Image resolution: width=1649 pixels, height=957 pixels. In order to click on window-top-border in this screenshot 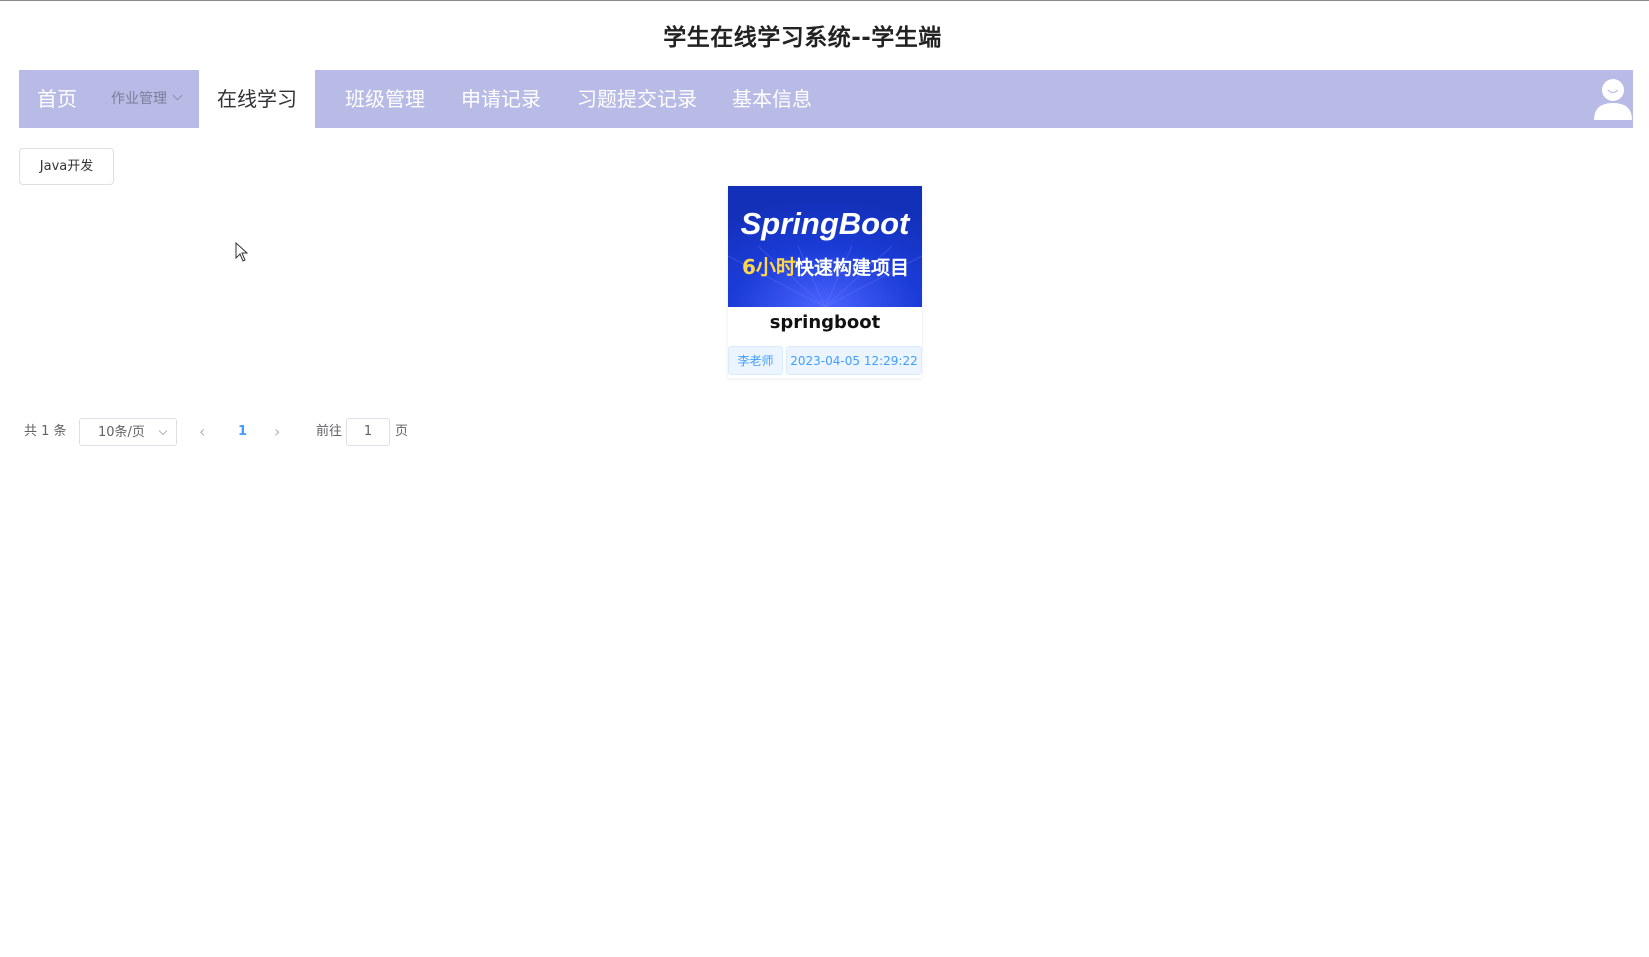, I will do `click(824, 0)`.